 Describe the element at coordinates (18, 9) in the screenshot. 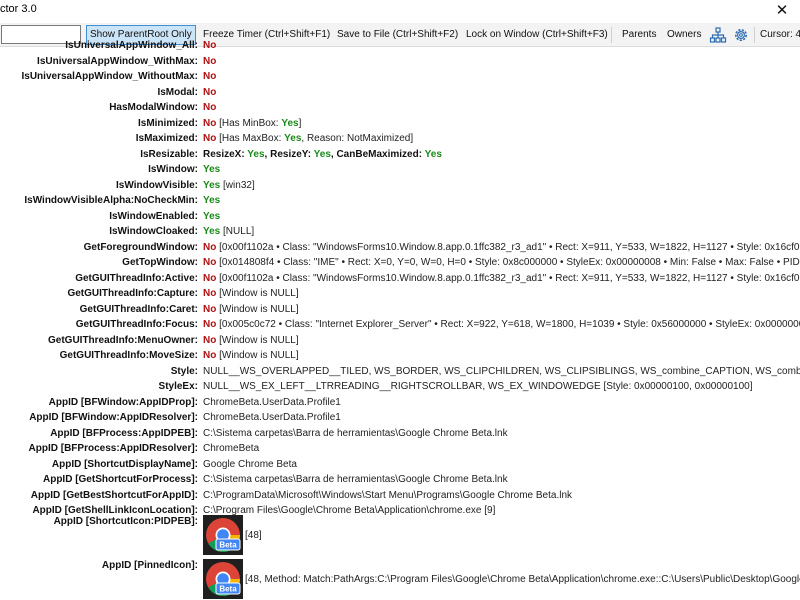

I see `window-title: ctor 3.0` at that location.